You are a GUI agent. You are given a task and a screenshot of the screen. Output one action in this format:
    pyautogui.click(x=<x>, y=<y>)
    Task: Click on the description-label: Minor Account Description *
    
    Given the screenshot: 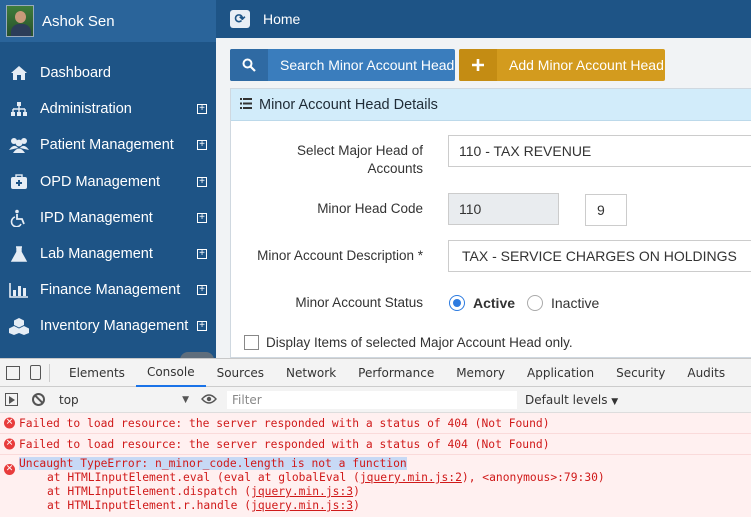 What is the action you would take?
    pyautogui.click(x=340, y=255)
    